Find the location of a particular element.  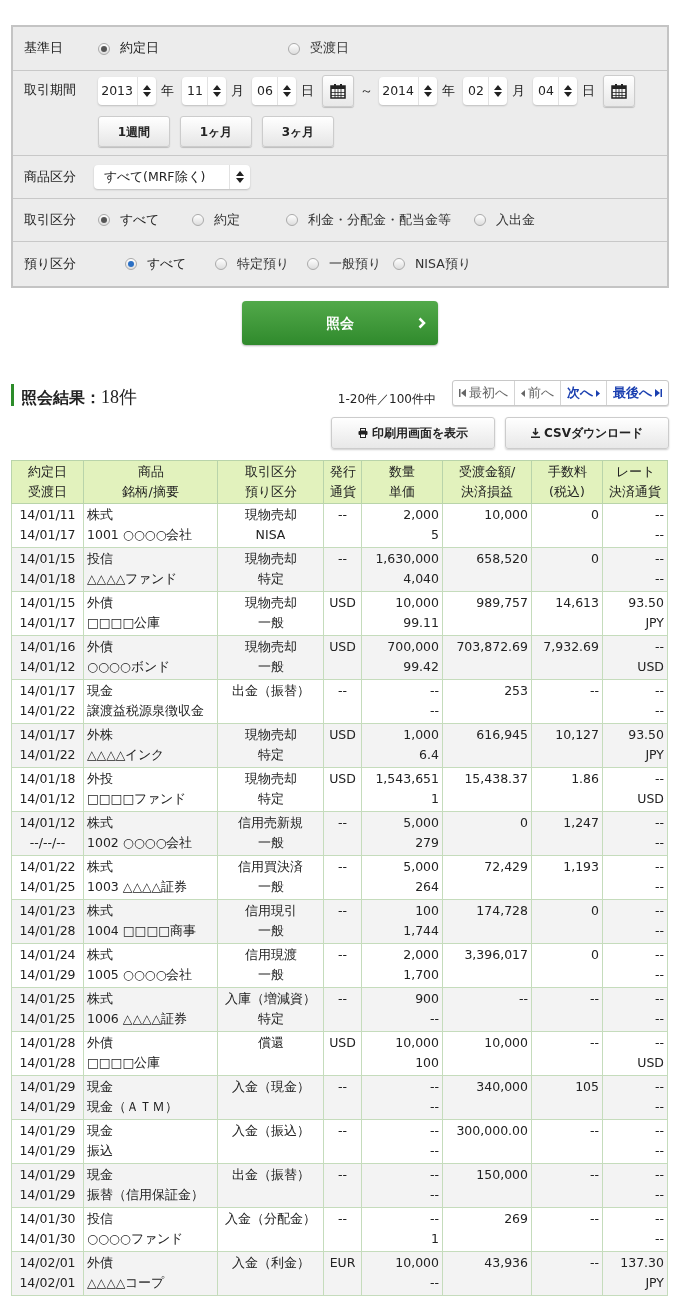

table-cell: 入金（分配金） is located at coordinates (270, 1229).